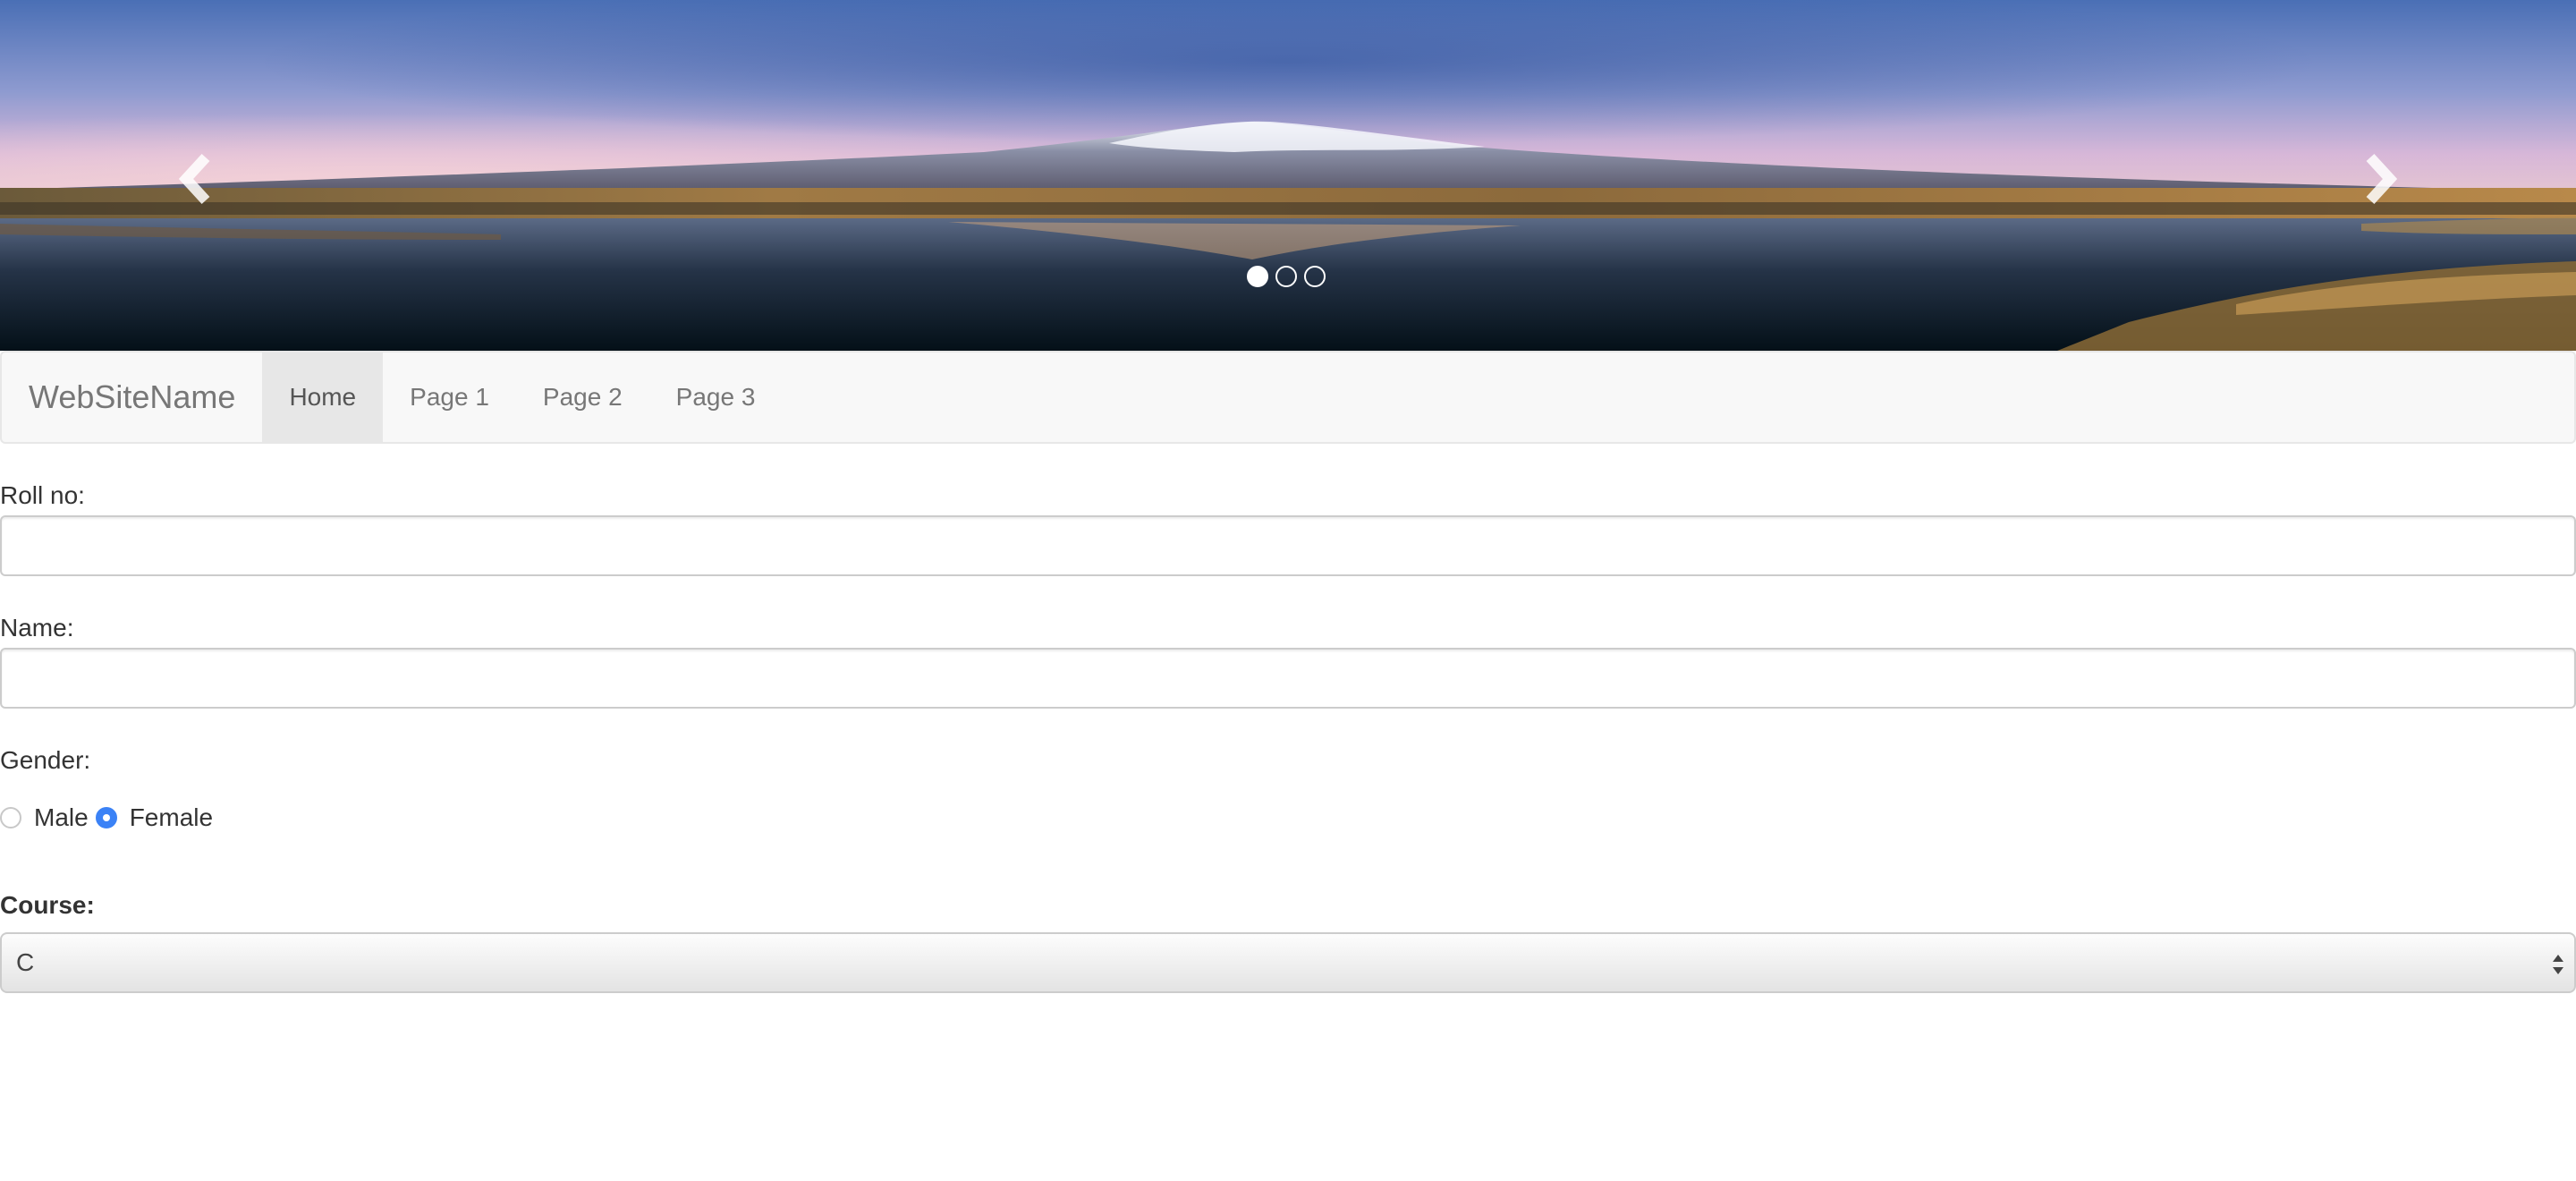 Image resolution: width=2576 pixels, height=1181 pixels. I want to click on name-label: Name:, so click(37, 627).